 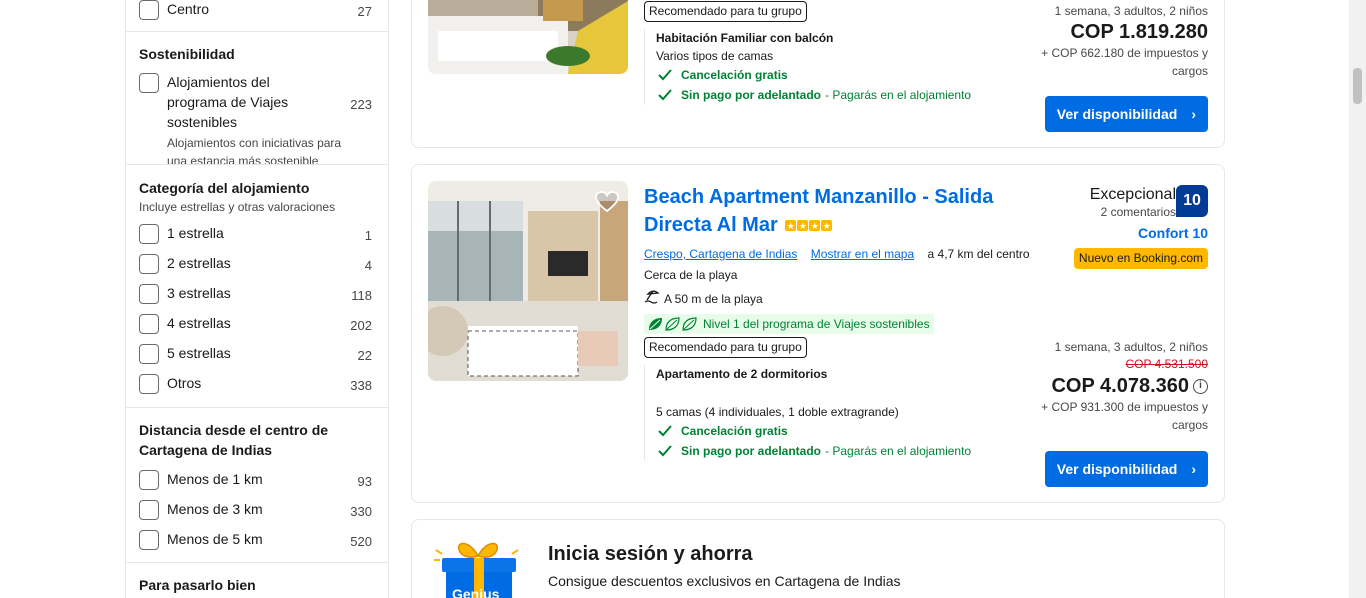 I want to click on review-word: Excepcional, so click(x=1132, y=194).